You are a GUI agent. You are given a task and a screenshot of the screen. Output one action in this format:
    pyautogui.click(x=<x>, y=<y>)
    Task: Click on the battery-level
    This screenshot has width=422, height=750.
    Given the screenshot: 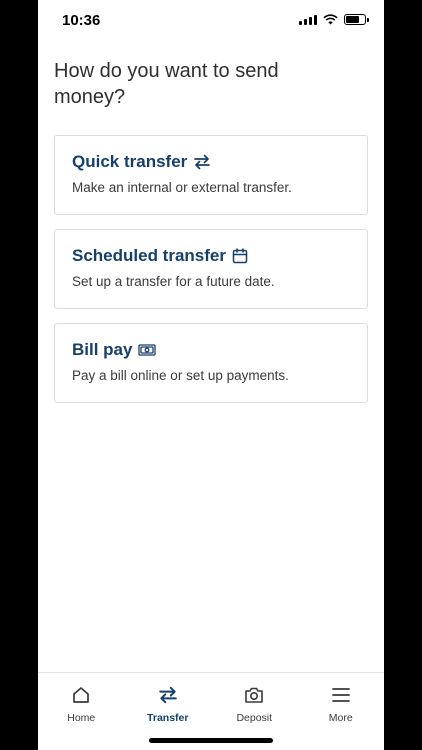 What is the action you would take?
    pyautogui.click(x=352, y=19)
    